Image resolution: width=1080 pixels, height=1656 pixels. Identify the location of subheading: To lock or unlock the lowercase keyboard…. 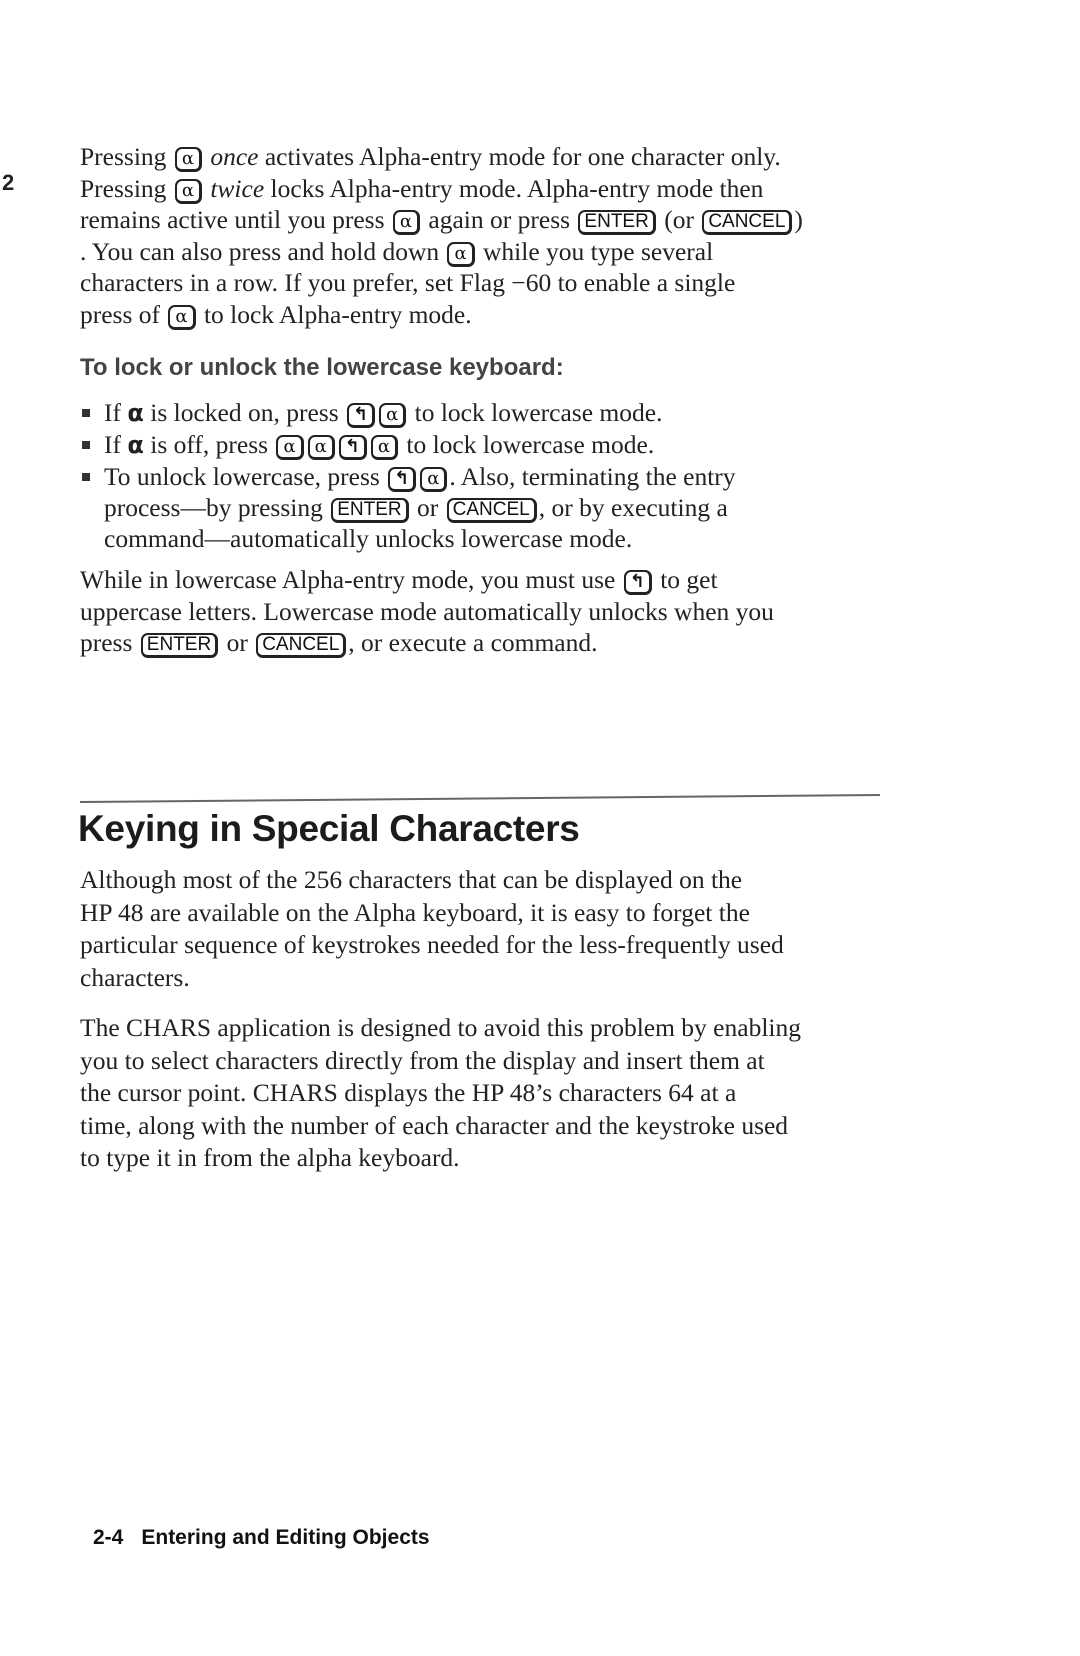
(322, 367).